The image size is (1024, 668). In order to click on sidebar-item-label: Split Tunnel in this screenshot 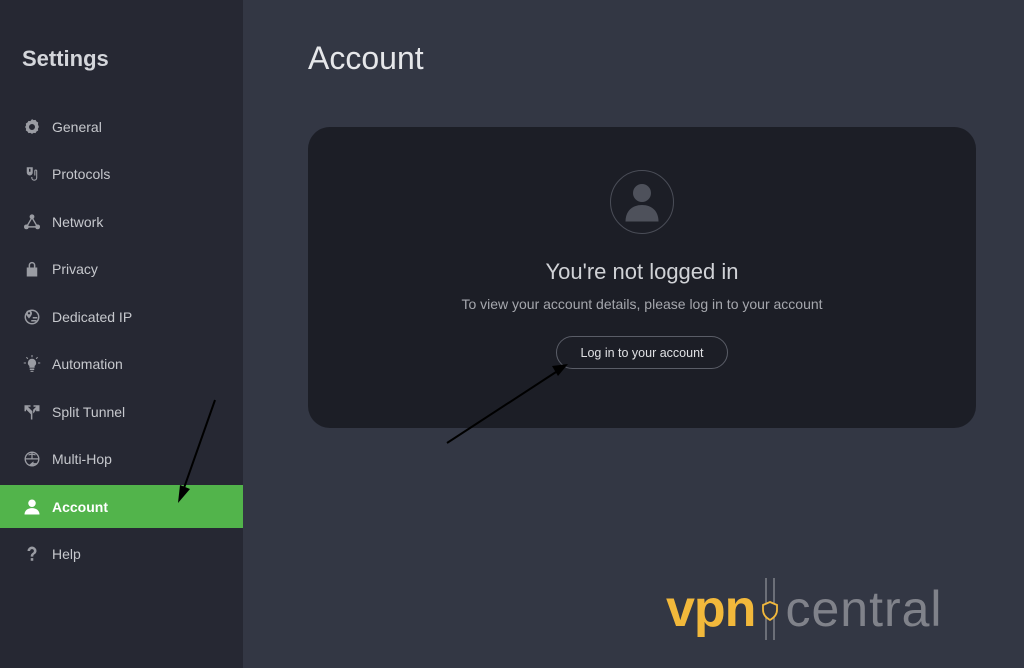, I will do `click(89, 411)`.